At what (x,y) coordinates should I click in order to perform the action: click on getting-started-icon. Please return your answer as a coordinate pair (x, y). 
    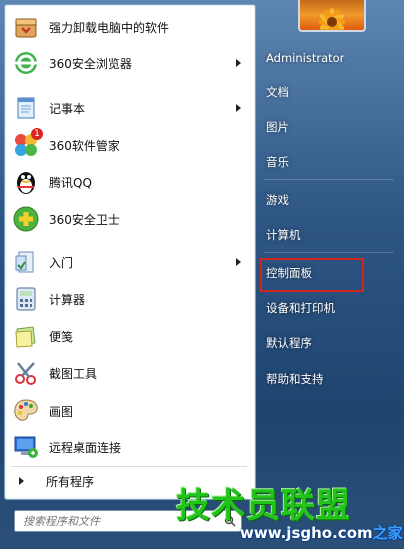
    Looking at the image, I should click on (26, 262).